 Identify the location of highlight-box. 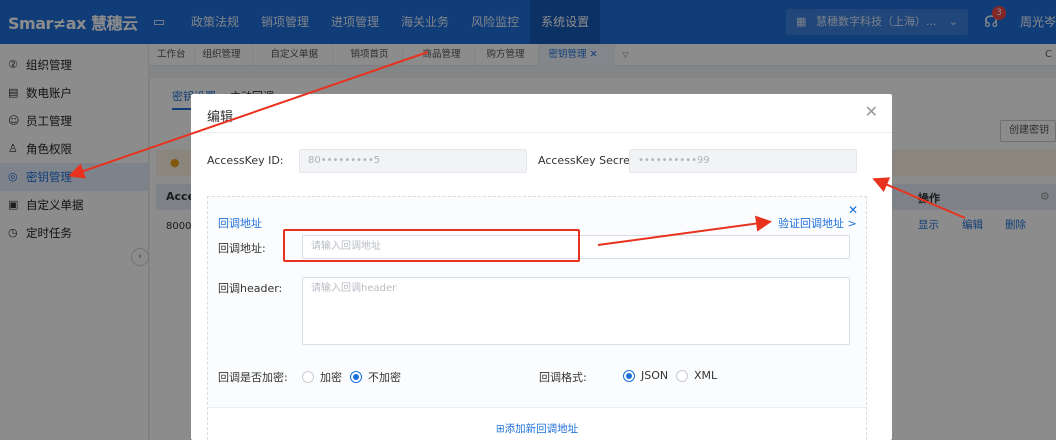
(431, 245).